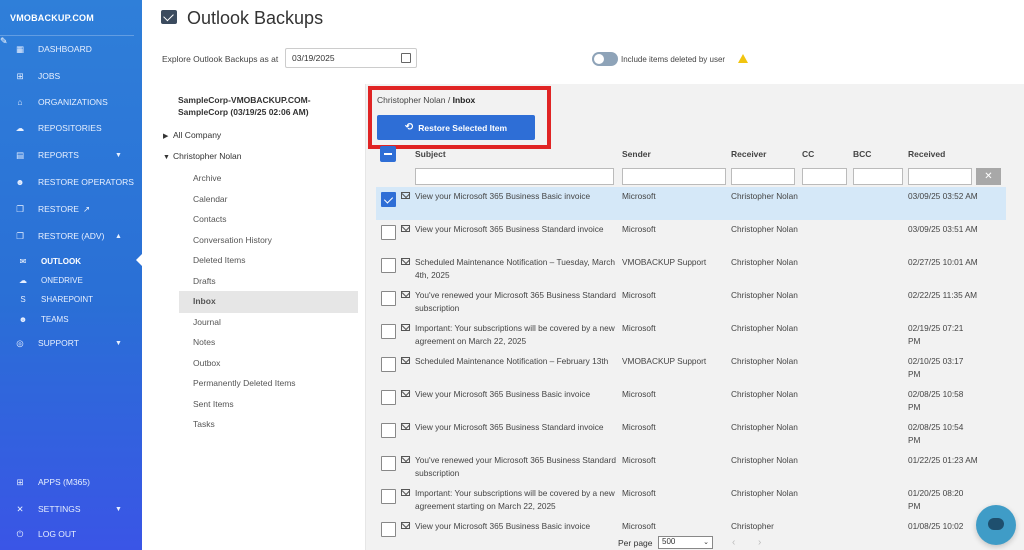 Image resolution: width=1024 pixels, height=550 pixels. I want to click on nav-repositories: ☁ REPOSITORIES, so click(71, 128).